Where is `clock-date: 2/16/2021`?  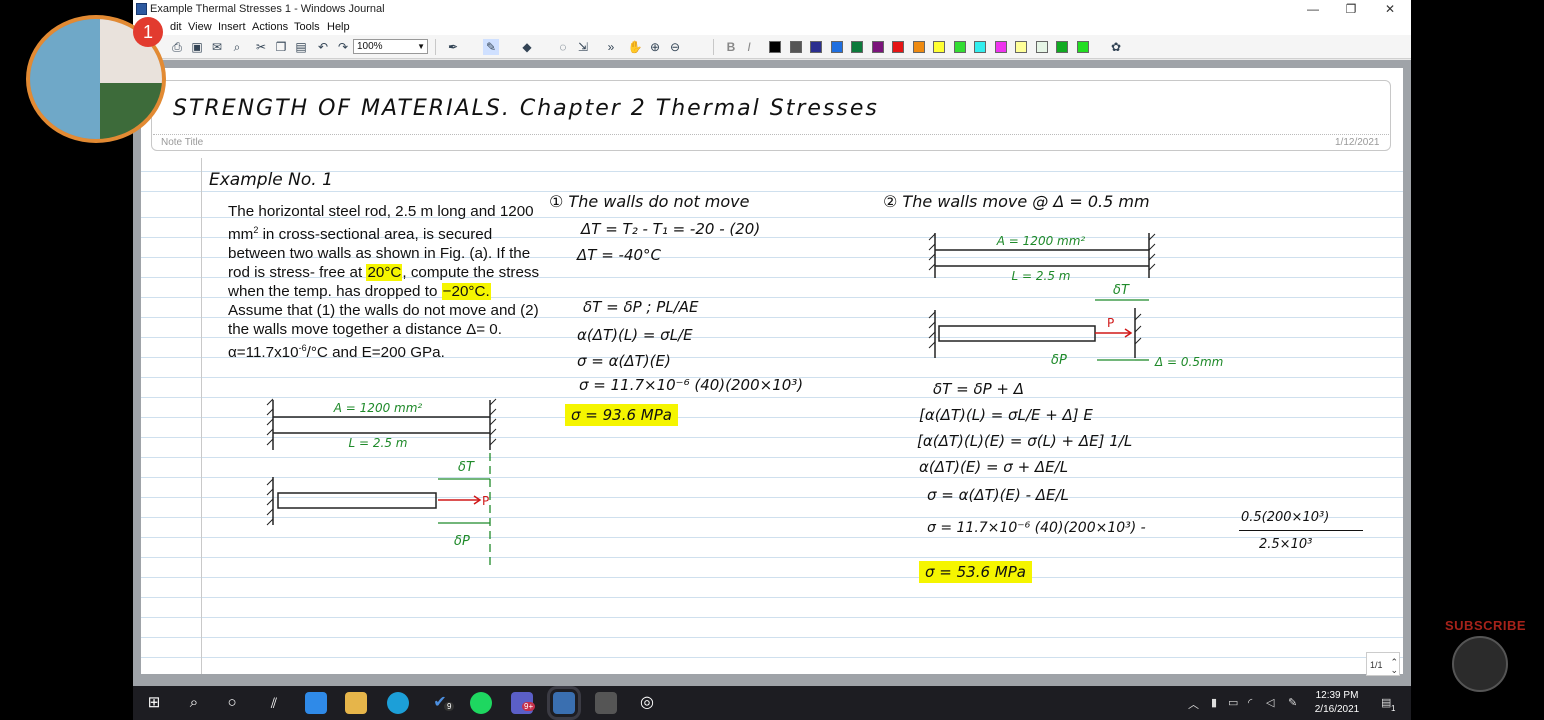
clock-date: 2/16/2021 is located at coordinates (1337, 709).